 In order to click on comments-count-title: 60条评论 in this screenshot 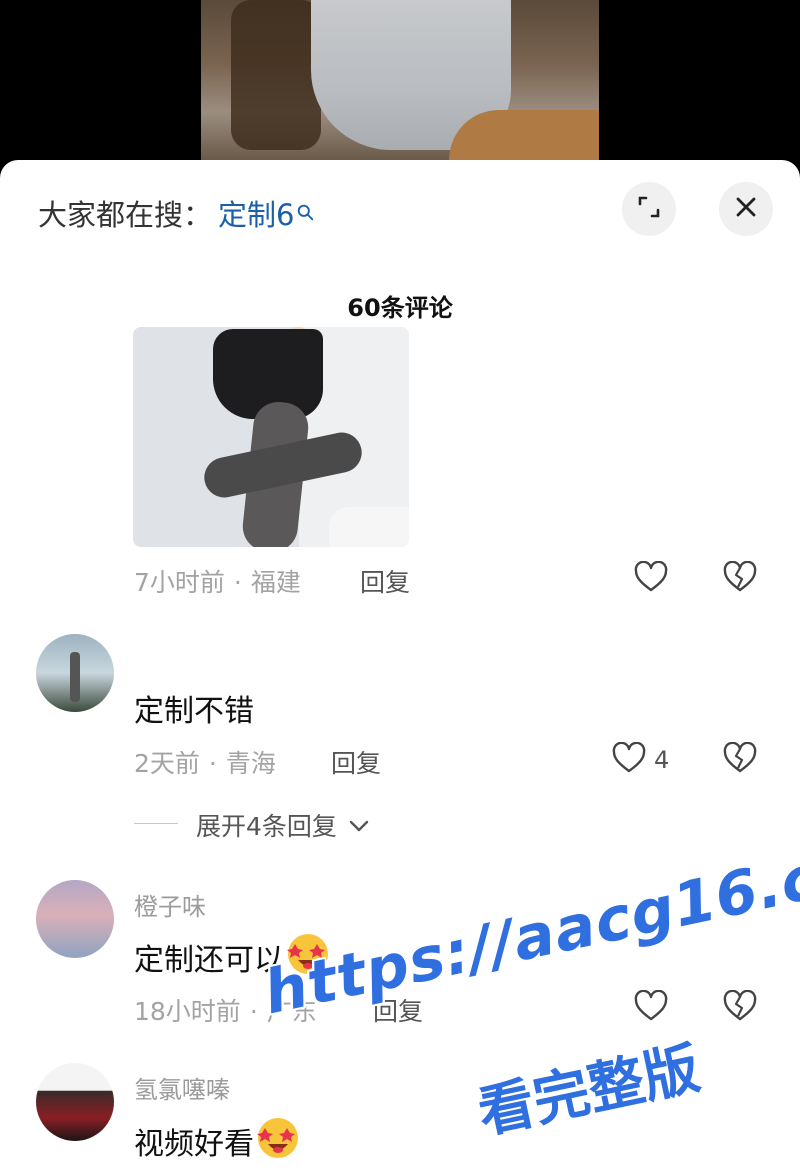, I will do `click(400, 308)`.